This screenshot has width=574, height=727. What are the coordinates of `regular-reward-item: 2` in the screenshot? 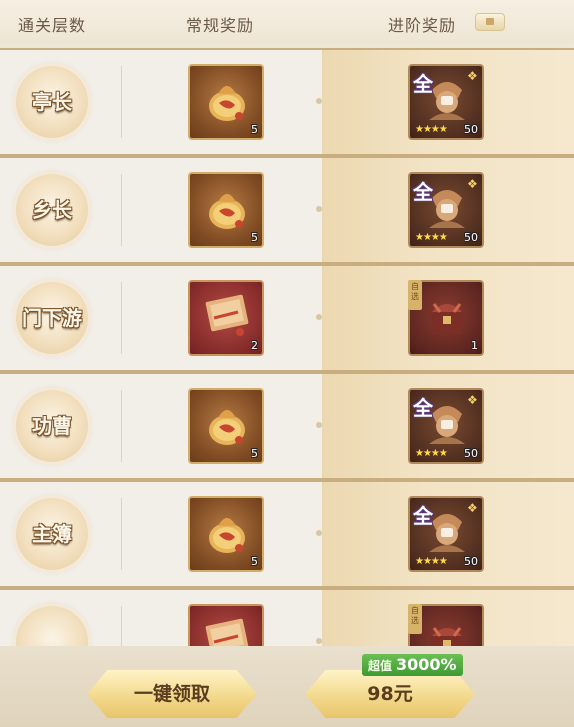 It's located at (226, 318).